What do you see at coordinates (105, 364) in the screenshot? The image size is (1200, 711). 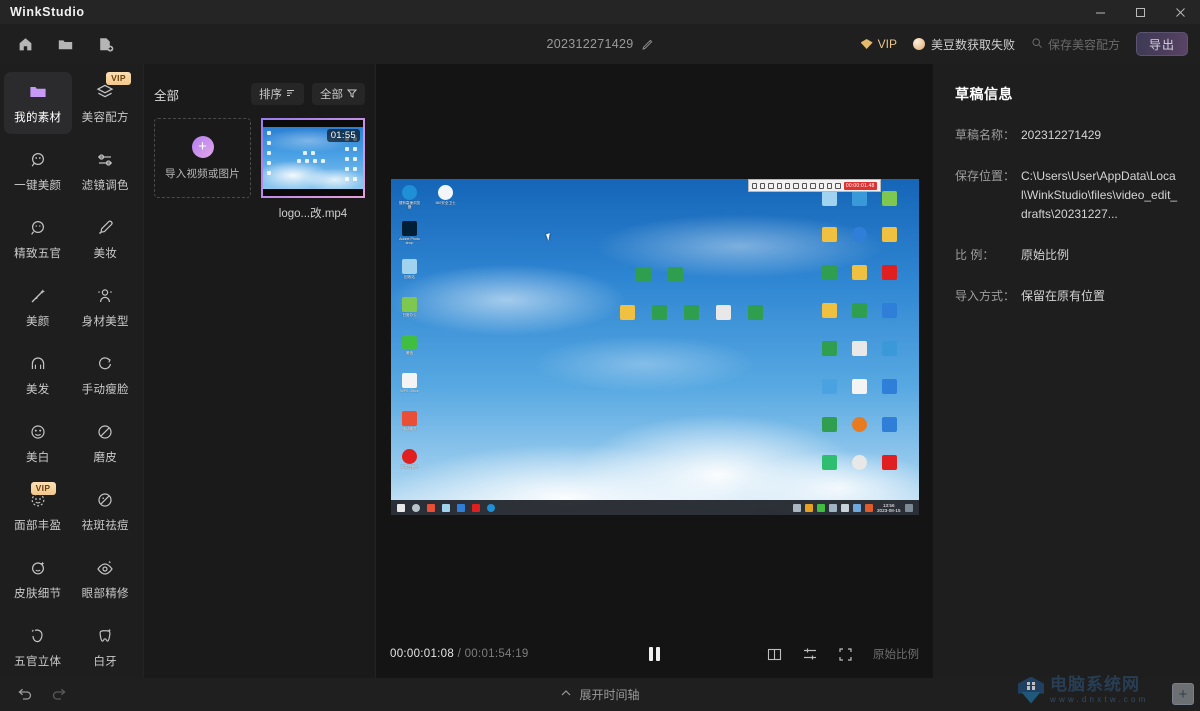 I see `slim-face-icon` at bounding box center [105, 364].